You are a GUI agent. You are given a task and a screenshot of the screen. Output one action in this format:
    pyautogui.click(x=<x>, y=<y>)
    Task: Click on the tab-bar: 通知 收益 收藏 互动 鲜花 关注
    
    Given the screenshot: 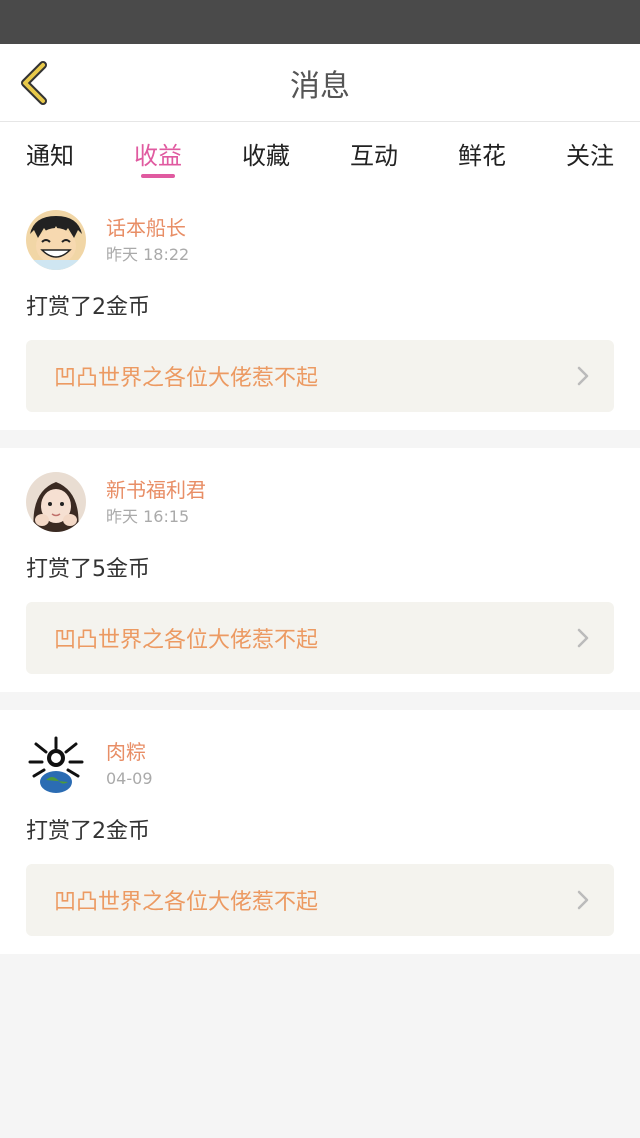 What is the action you would take?
    pyautogui.click(x=320, y=153)
    